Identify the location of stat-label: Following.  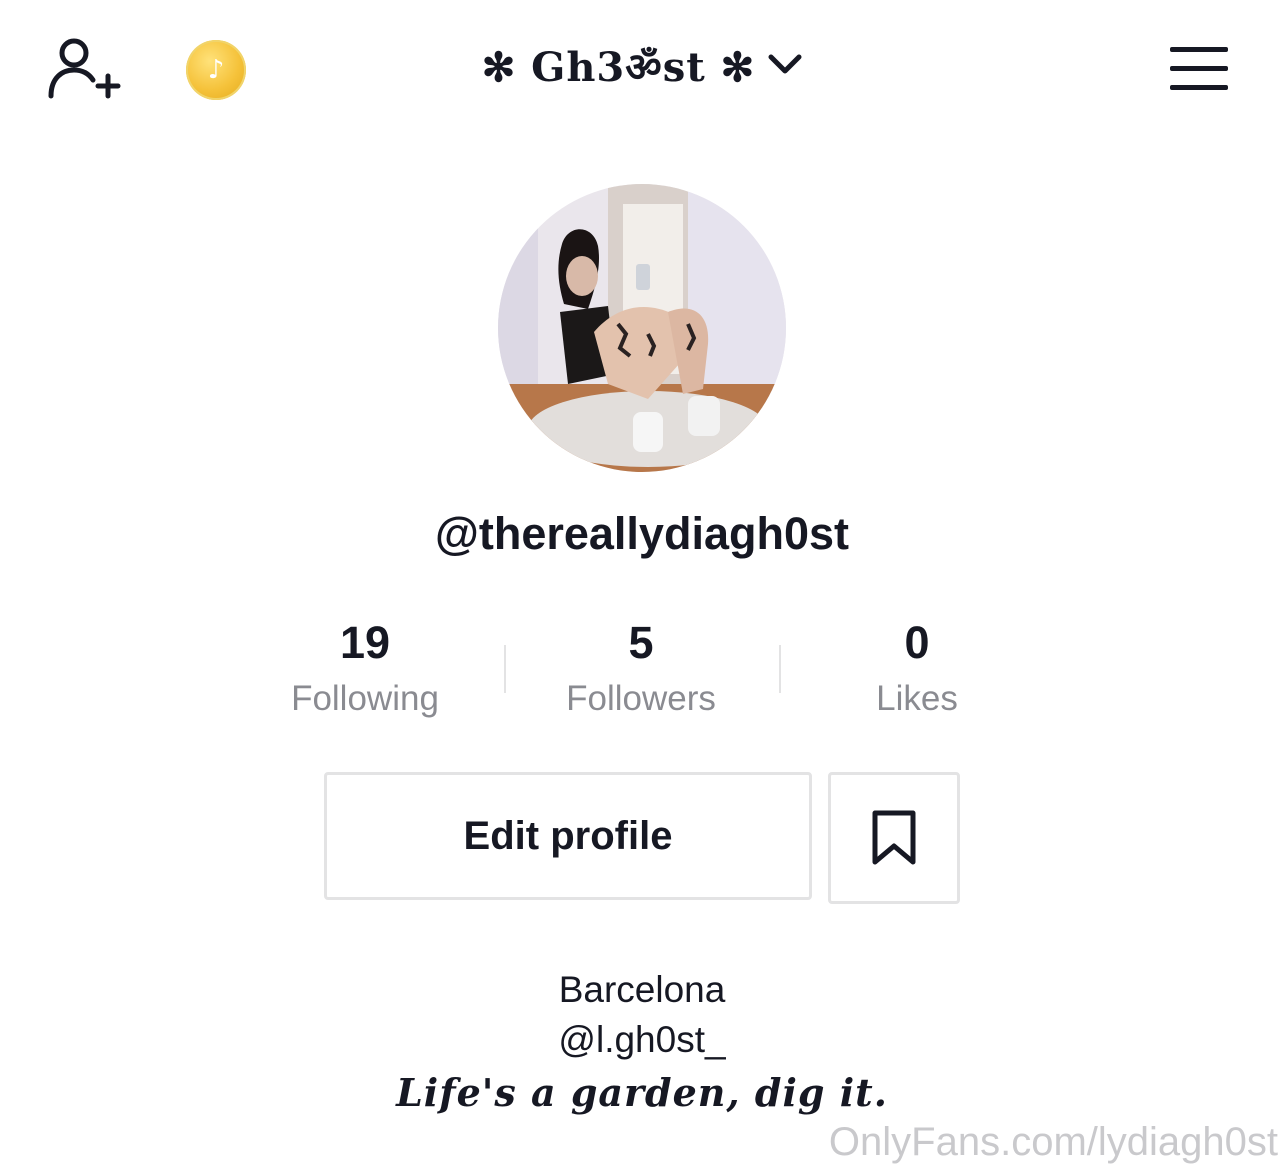
(365, 698).